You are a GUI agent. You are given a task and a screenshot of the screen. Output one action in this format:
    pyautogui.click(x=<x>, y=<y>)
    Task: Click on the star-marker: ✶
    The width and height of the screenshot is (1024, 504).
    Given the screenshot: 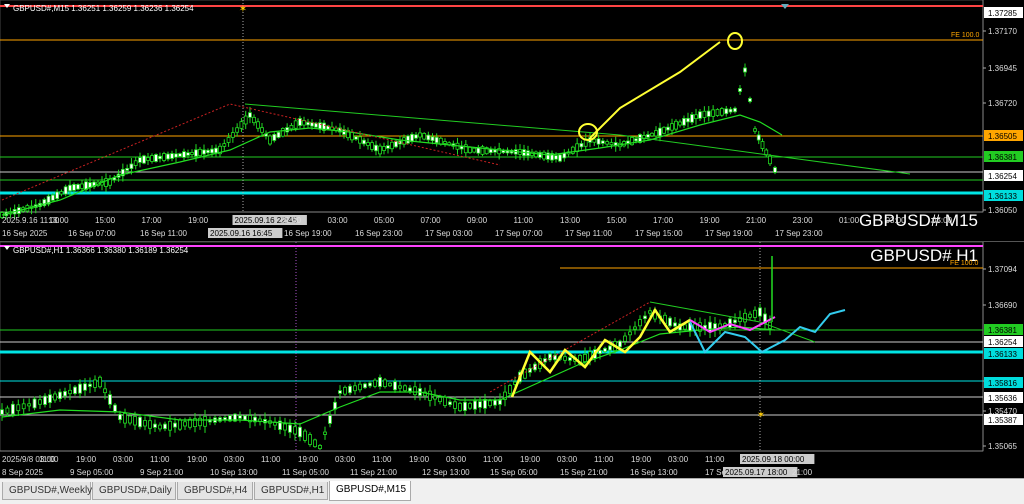 What is the action you would take?
    pyautogui.click(x=243, y=9)
    